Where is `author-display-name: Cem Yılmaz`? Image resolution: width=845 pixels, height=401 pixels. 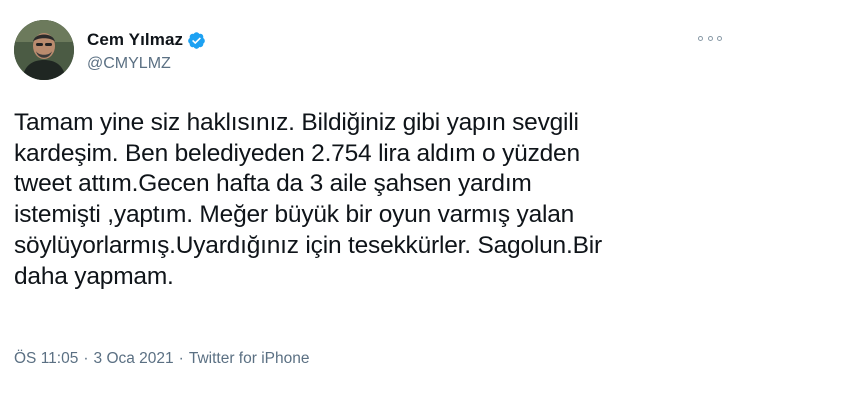 author-display-name: Cem Yılmaz is located at coordinates (135, 40).